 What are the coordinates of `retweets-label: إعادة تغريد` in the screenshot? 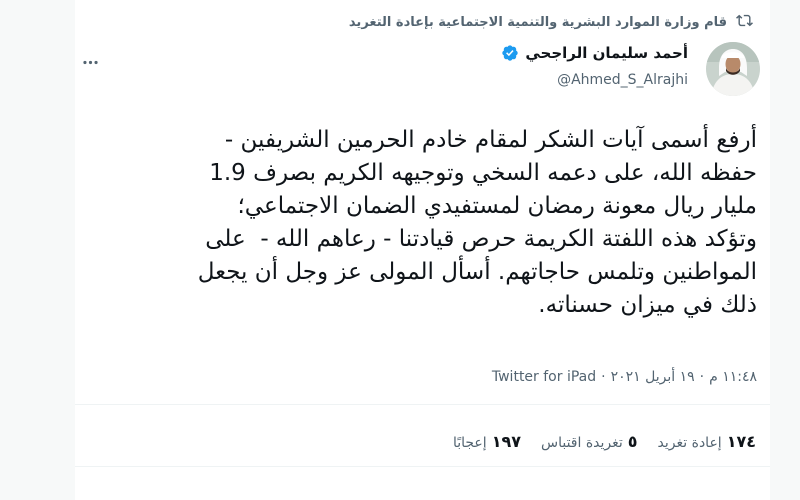 It's located at (689, 443).